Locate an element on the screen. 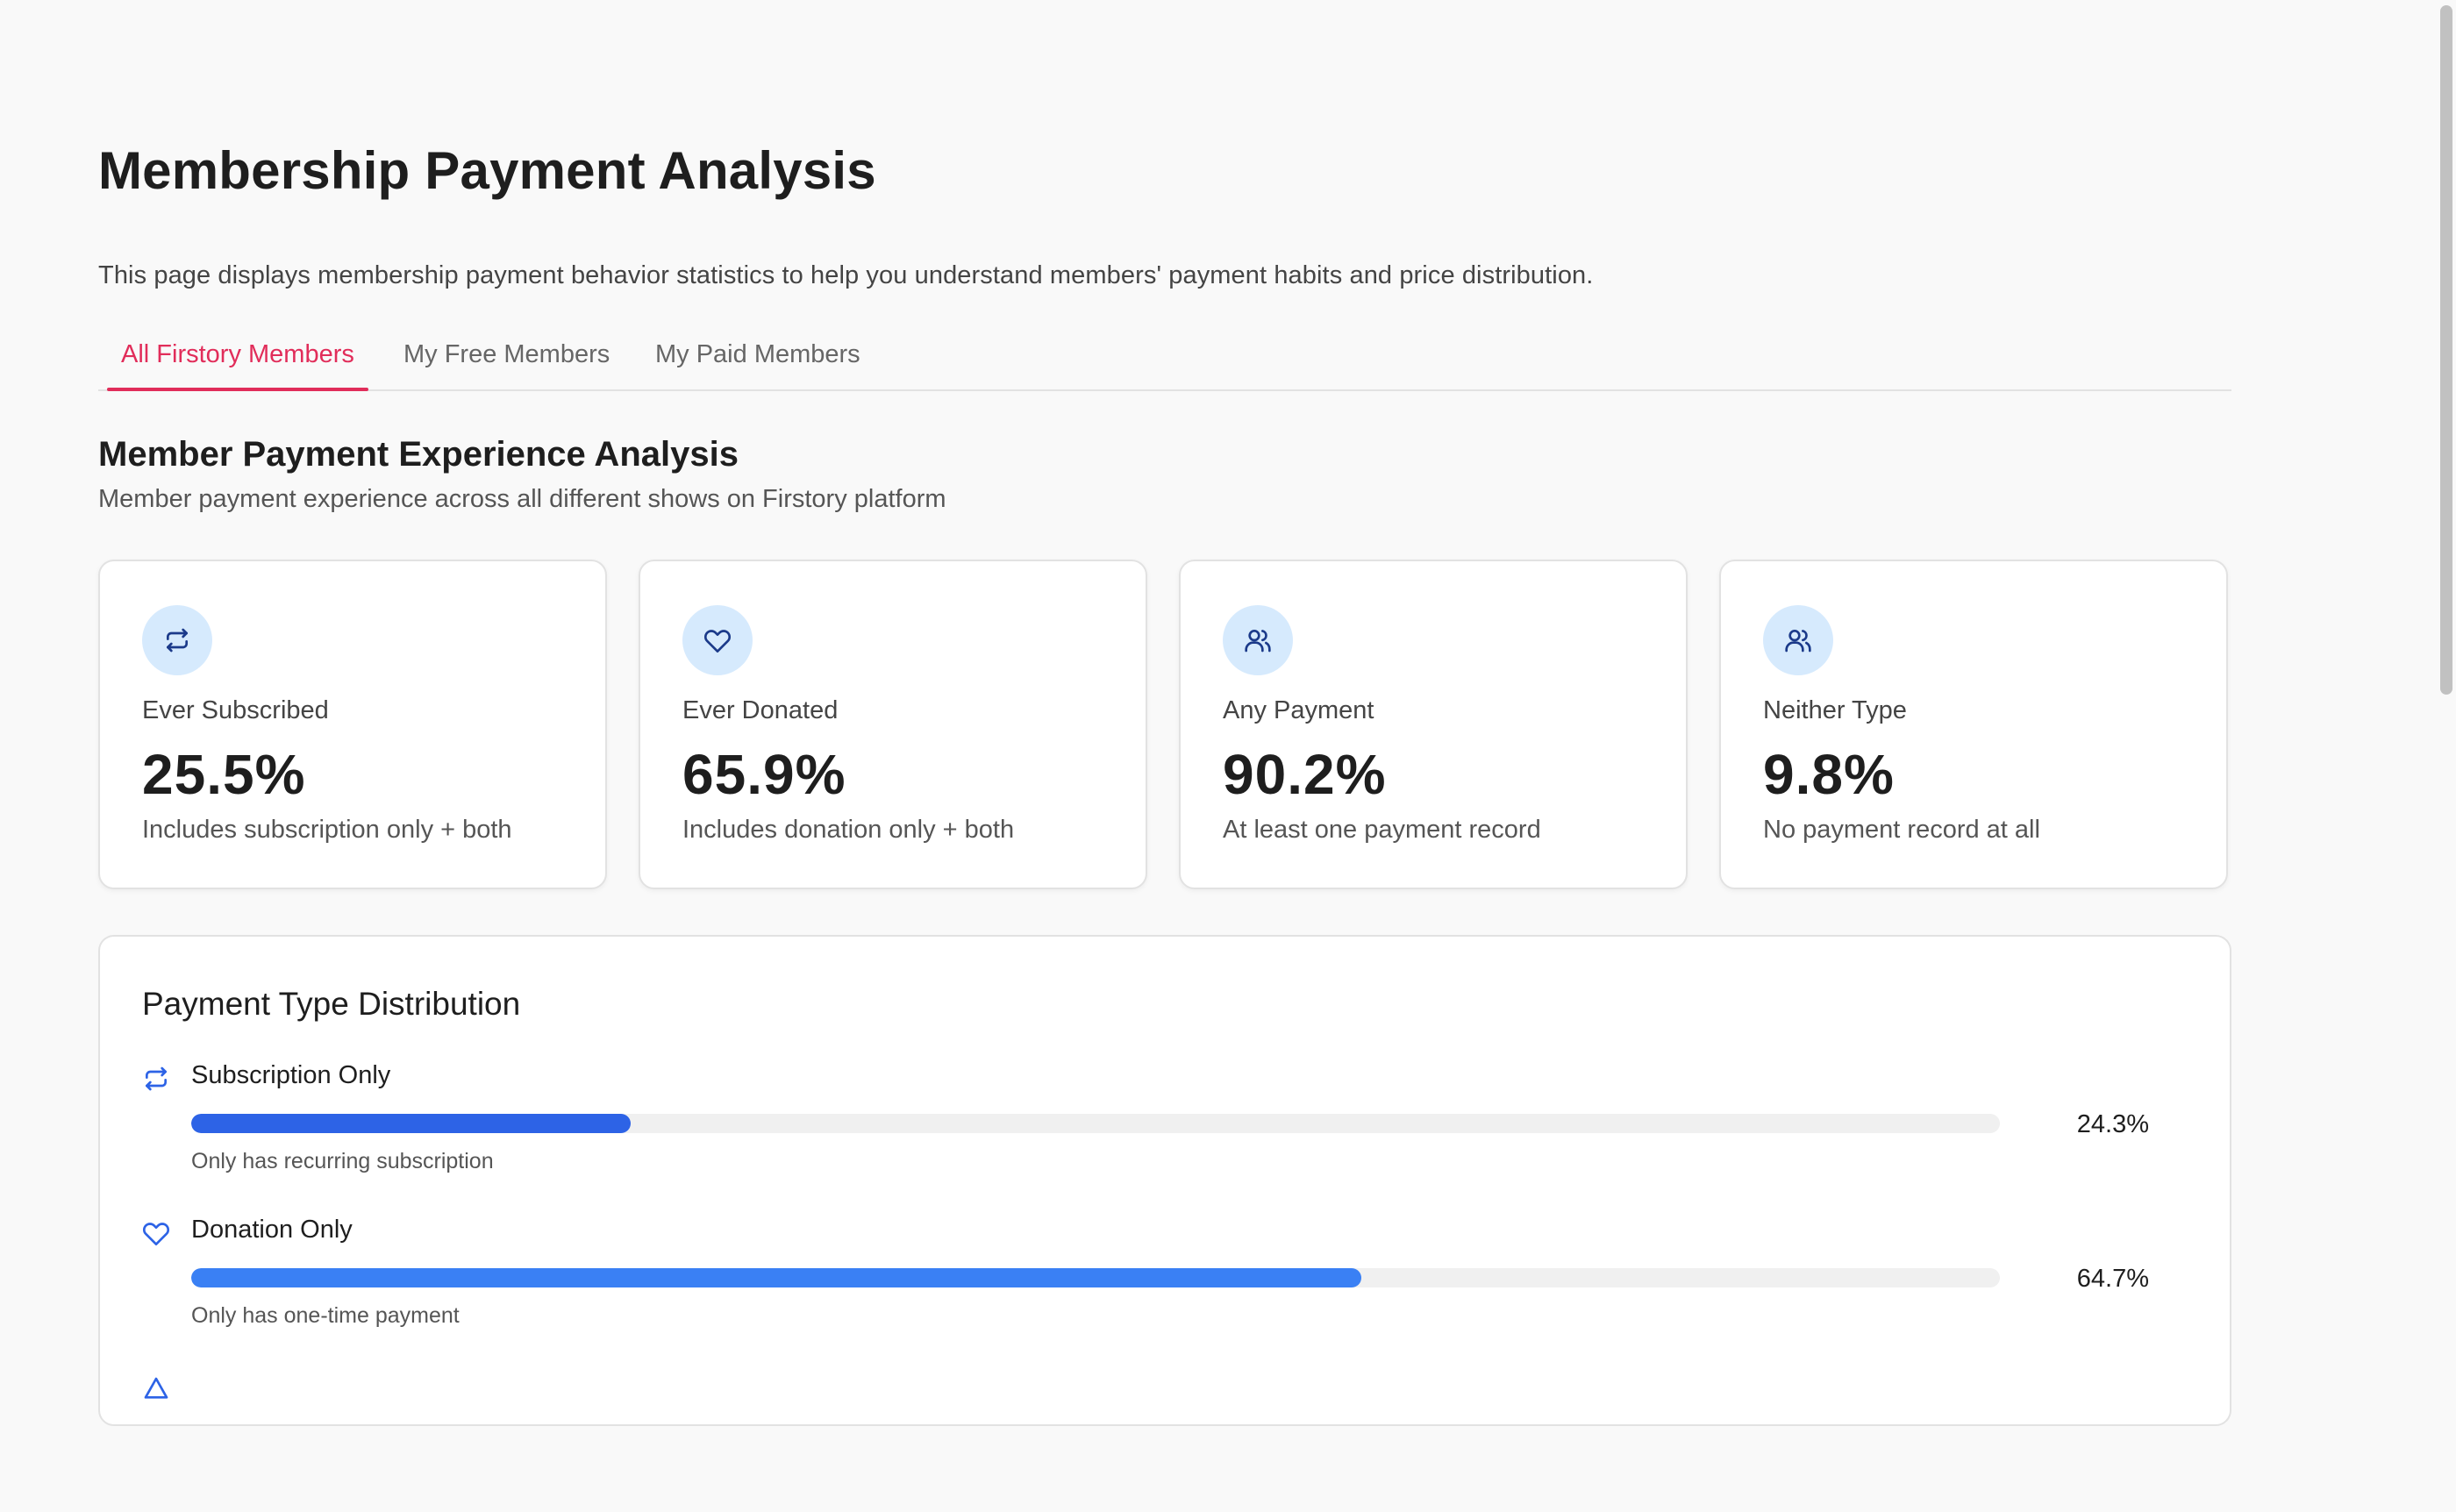 The image size is (2456, 1512). tab-all-firstory-members: All Firstory Members is located at coordinates (237, 365).